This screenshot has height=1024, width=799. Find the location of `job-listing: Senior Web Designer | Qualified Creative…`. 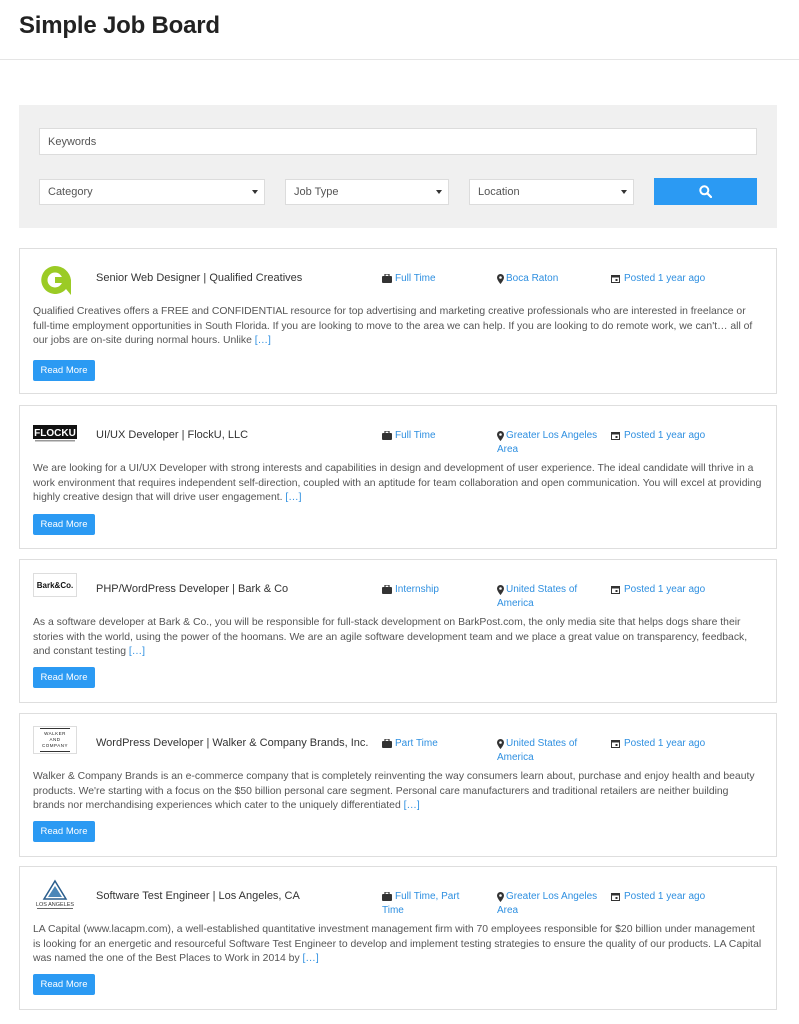

job-listing: Senior Web Designer | Qualified Creative… is located at coordinates (398, 321).